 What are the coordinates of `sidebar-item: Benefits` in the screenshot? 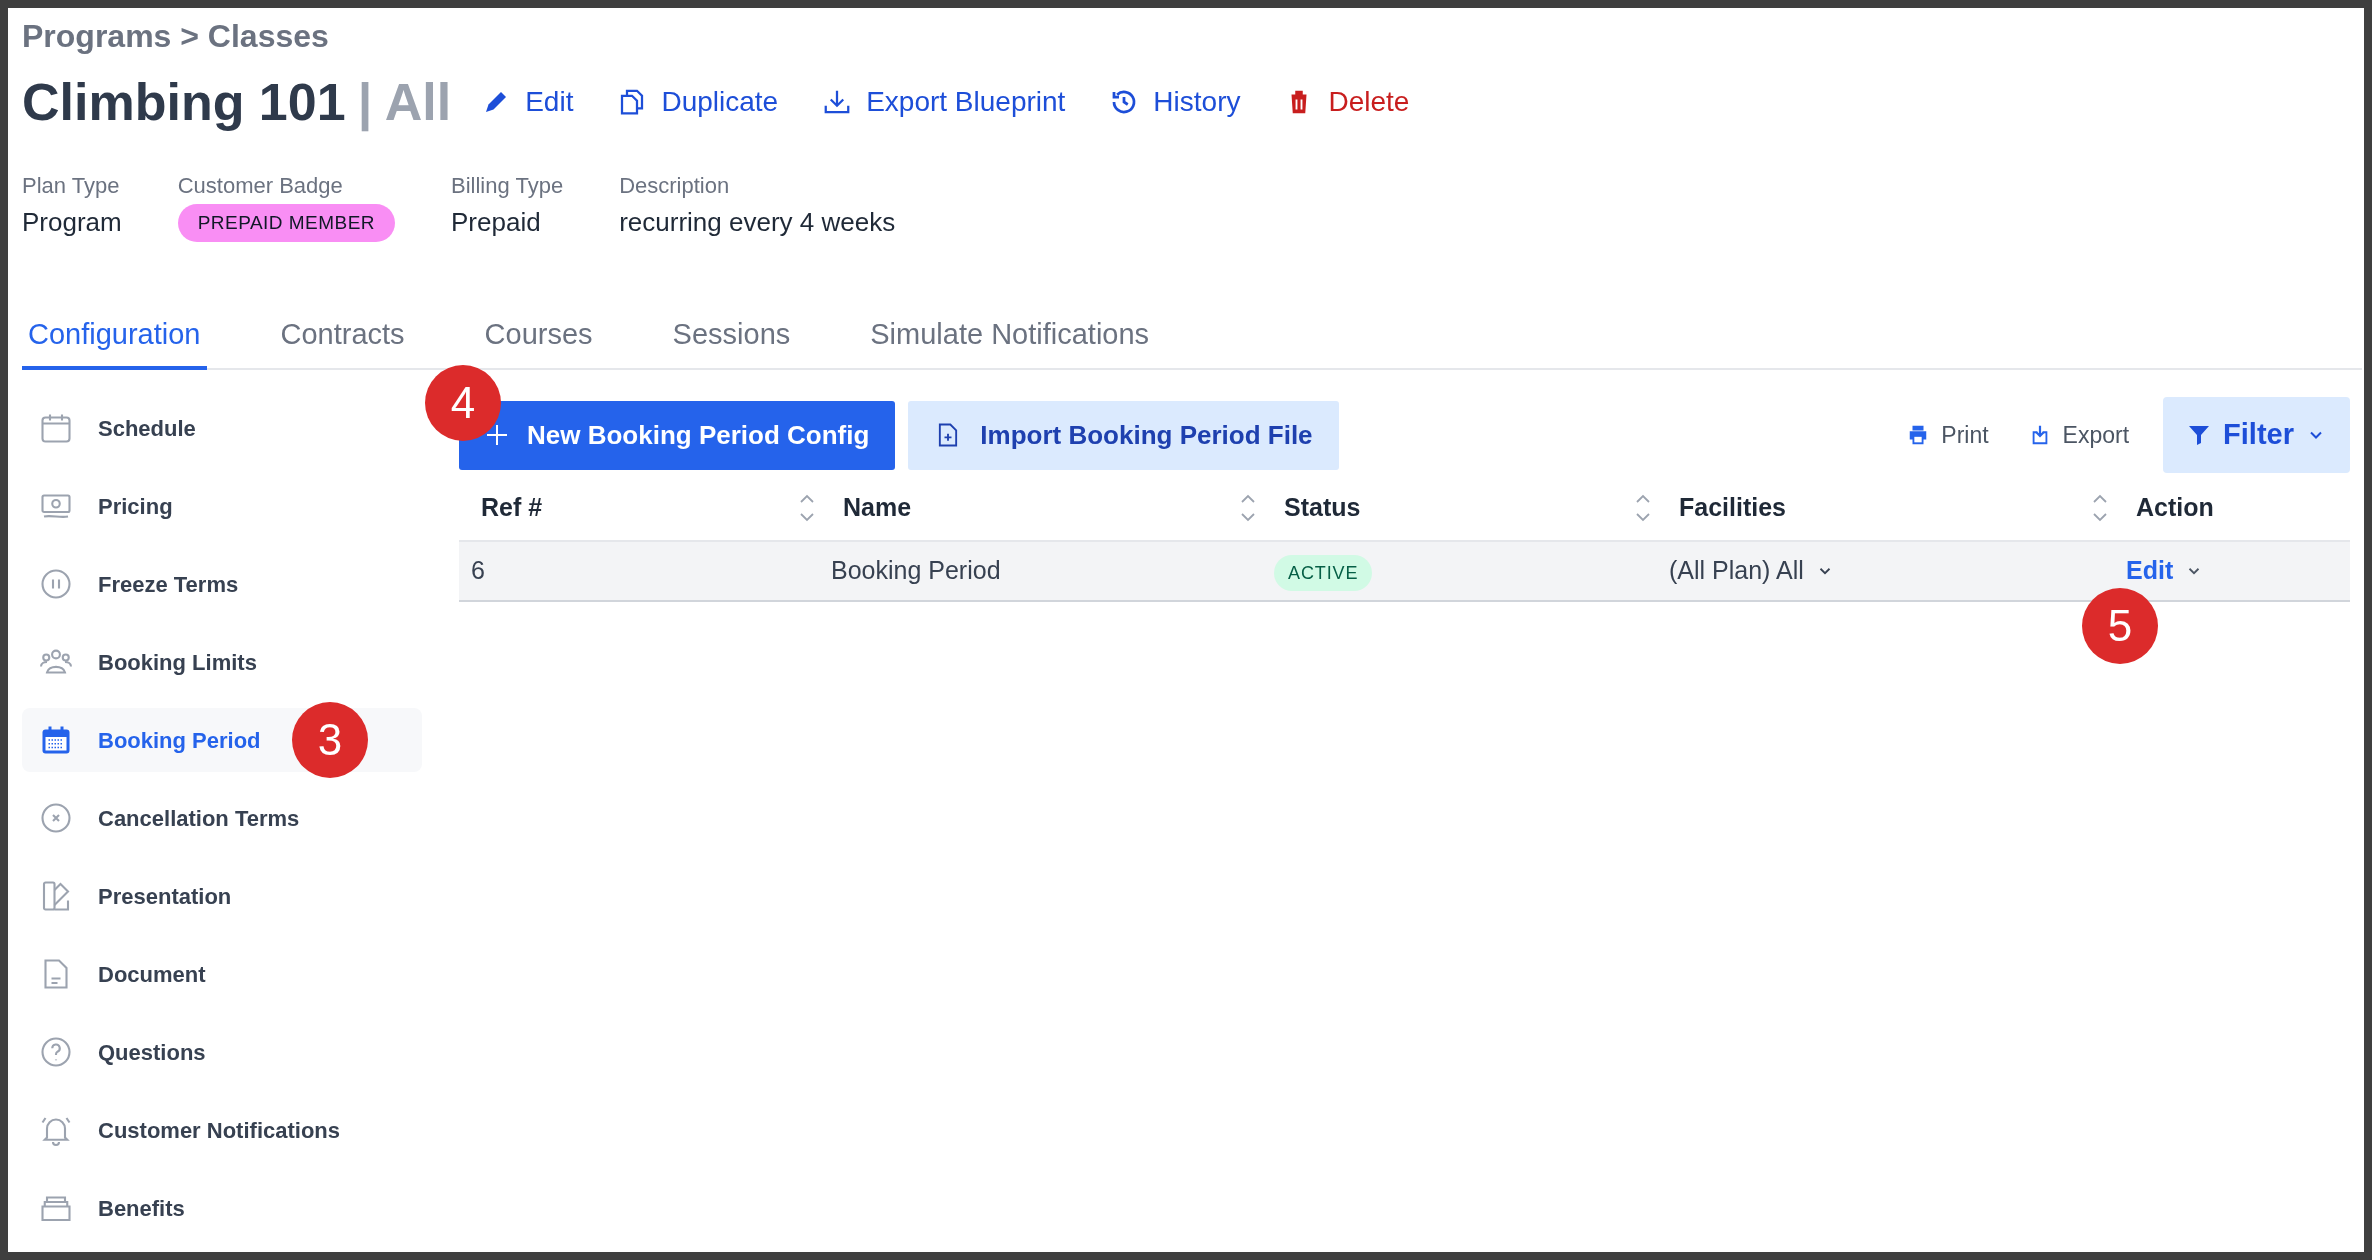 It's located at (222, 1208).